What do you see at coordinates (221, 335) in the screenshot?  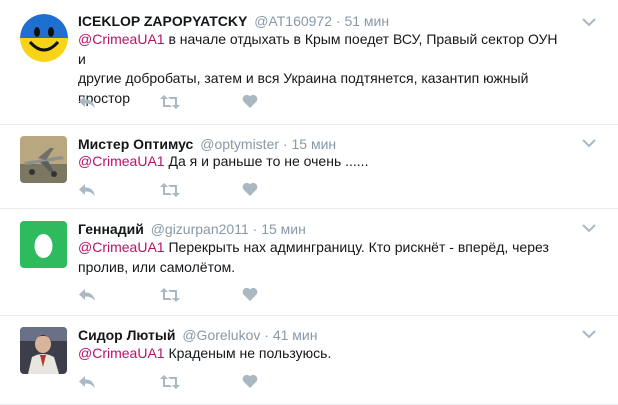 I see `user-handle: @Gorelukov` at bounding box center [221, 335].